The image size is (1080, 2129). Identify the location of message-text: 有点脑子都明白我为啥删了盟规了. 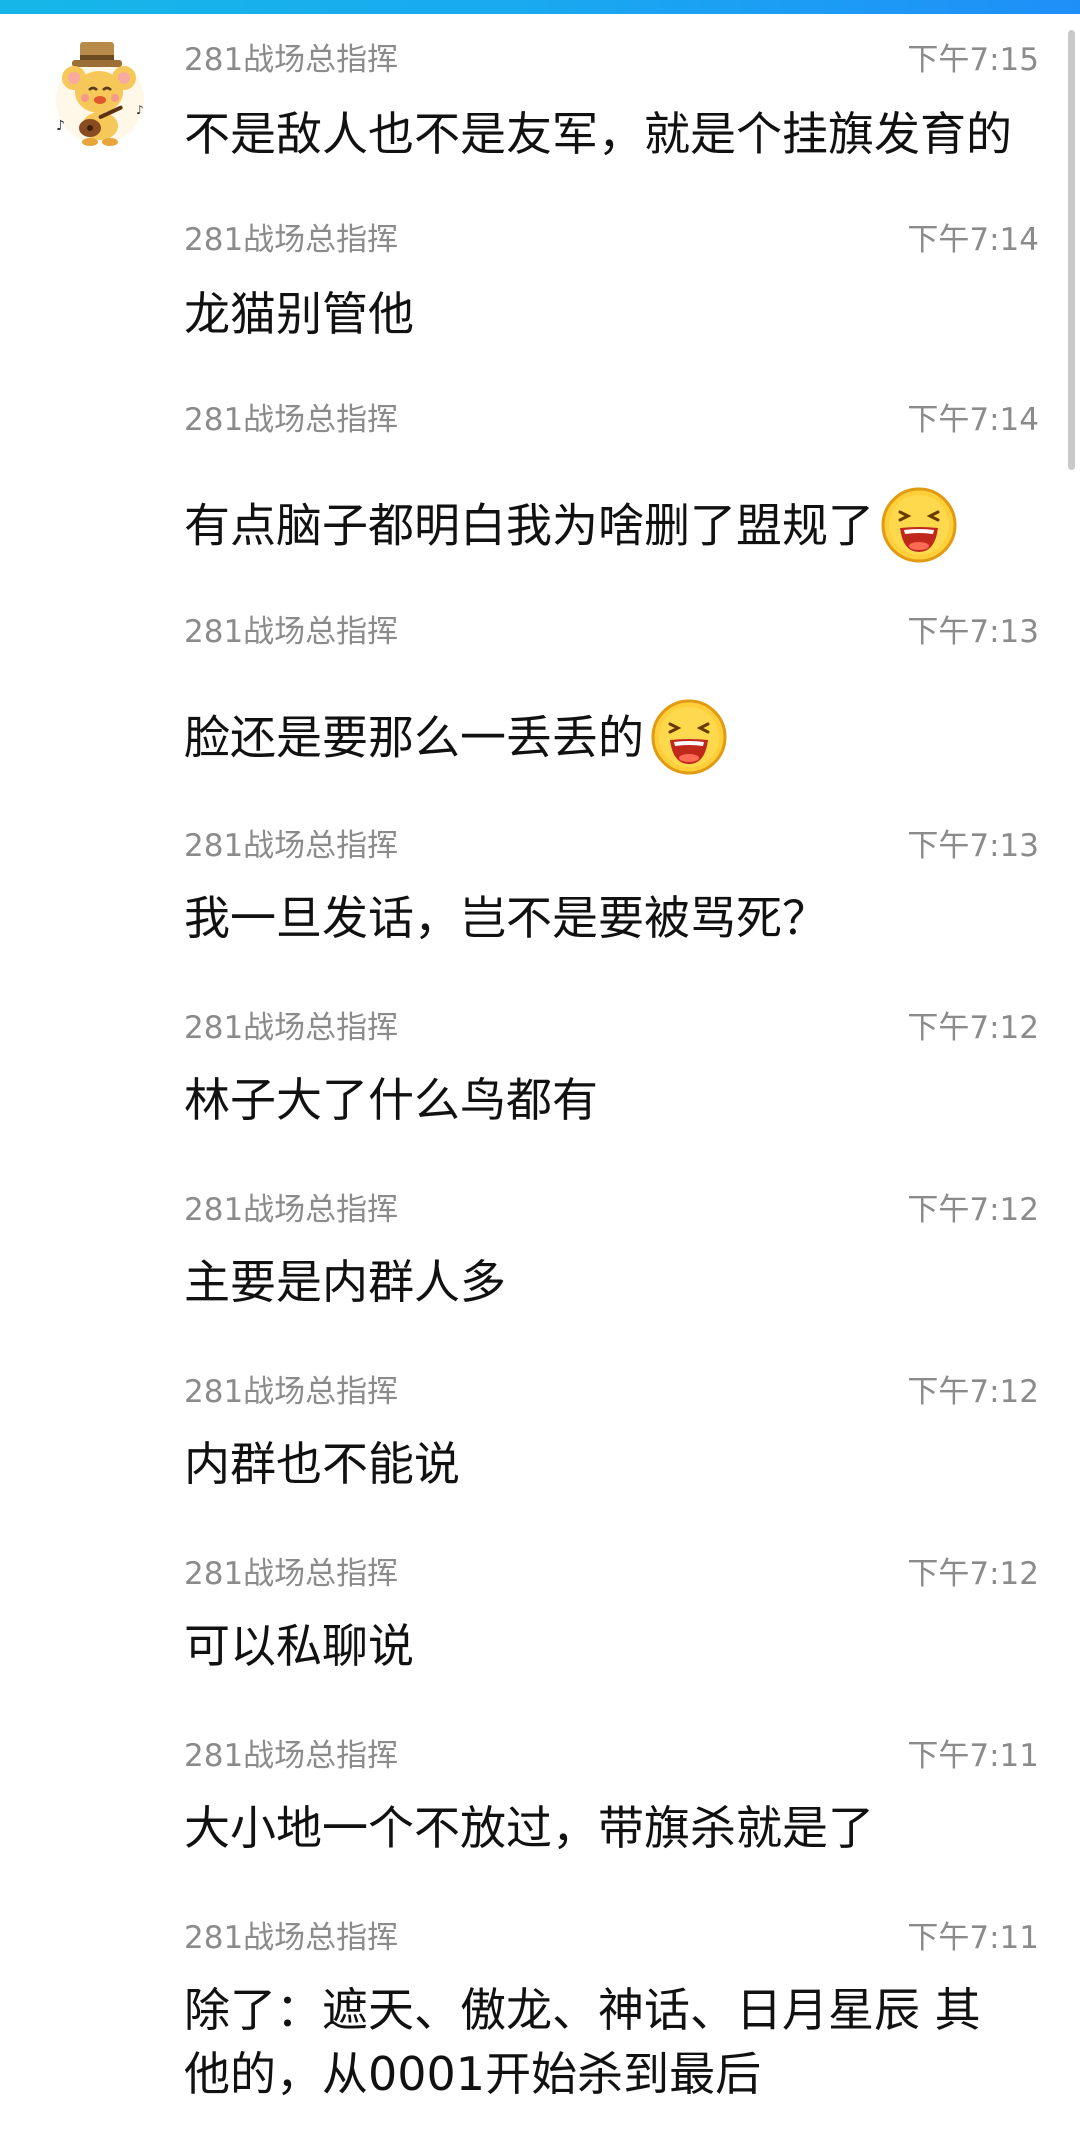
(599, 527).